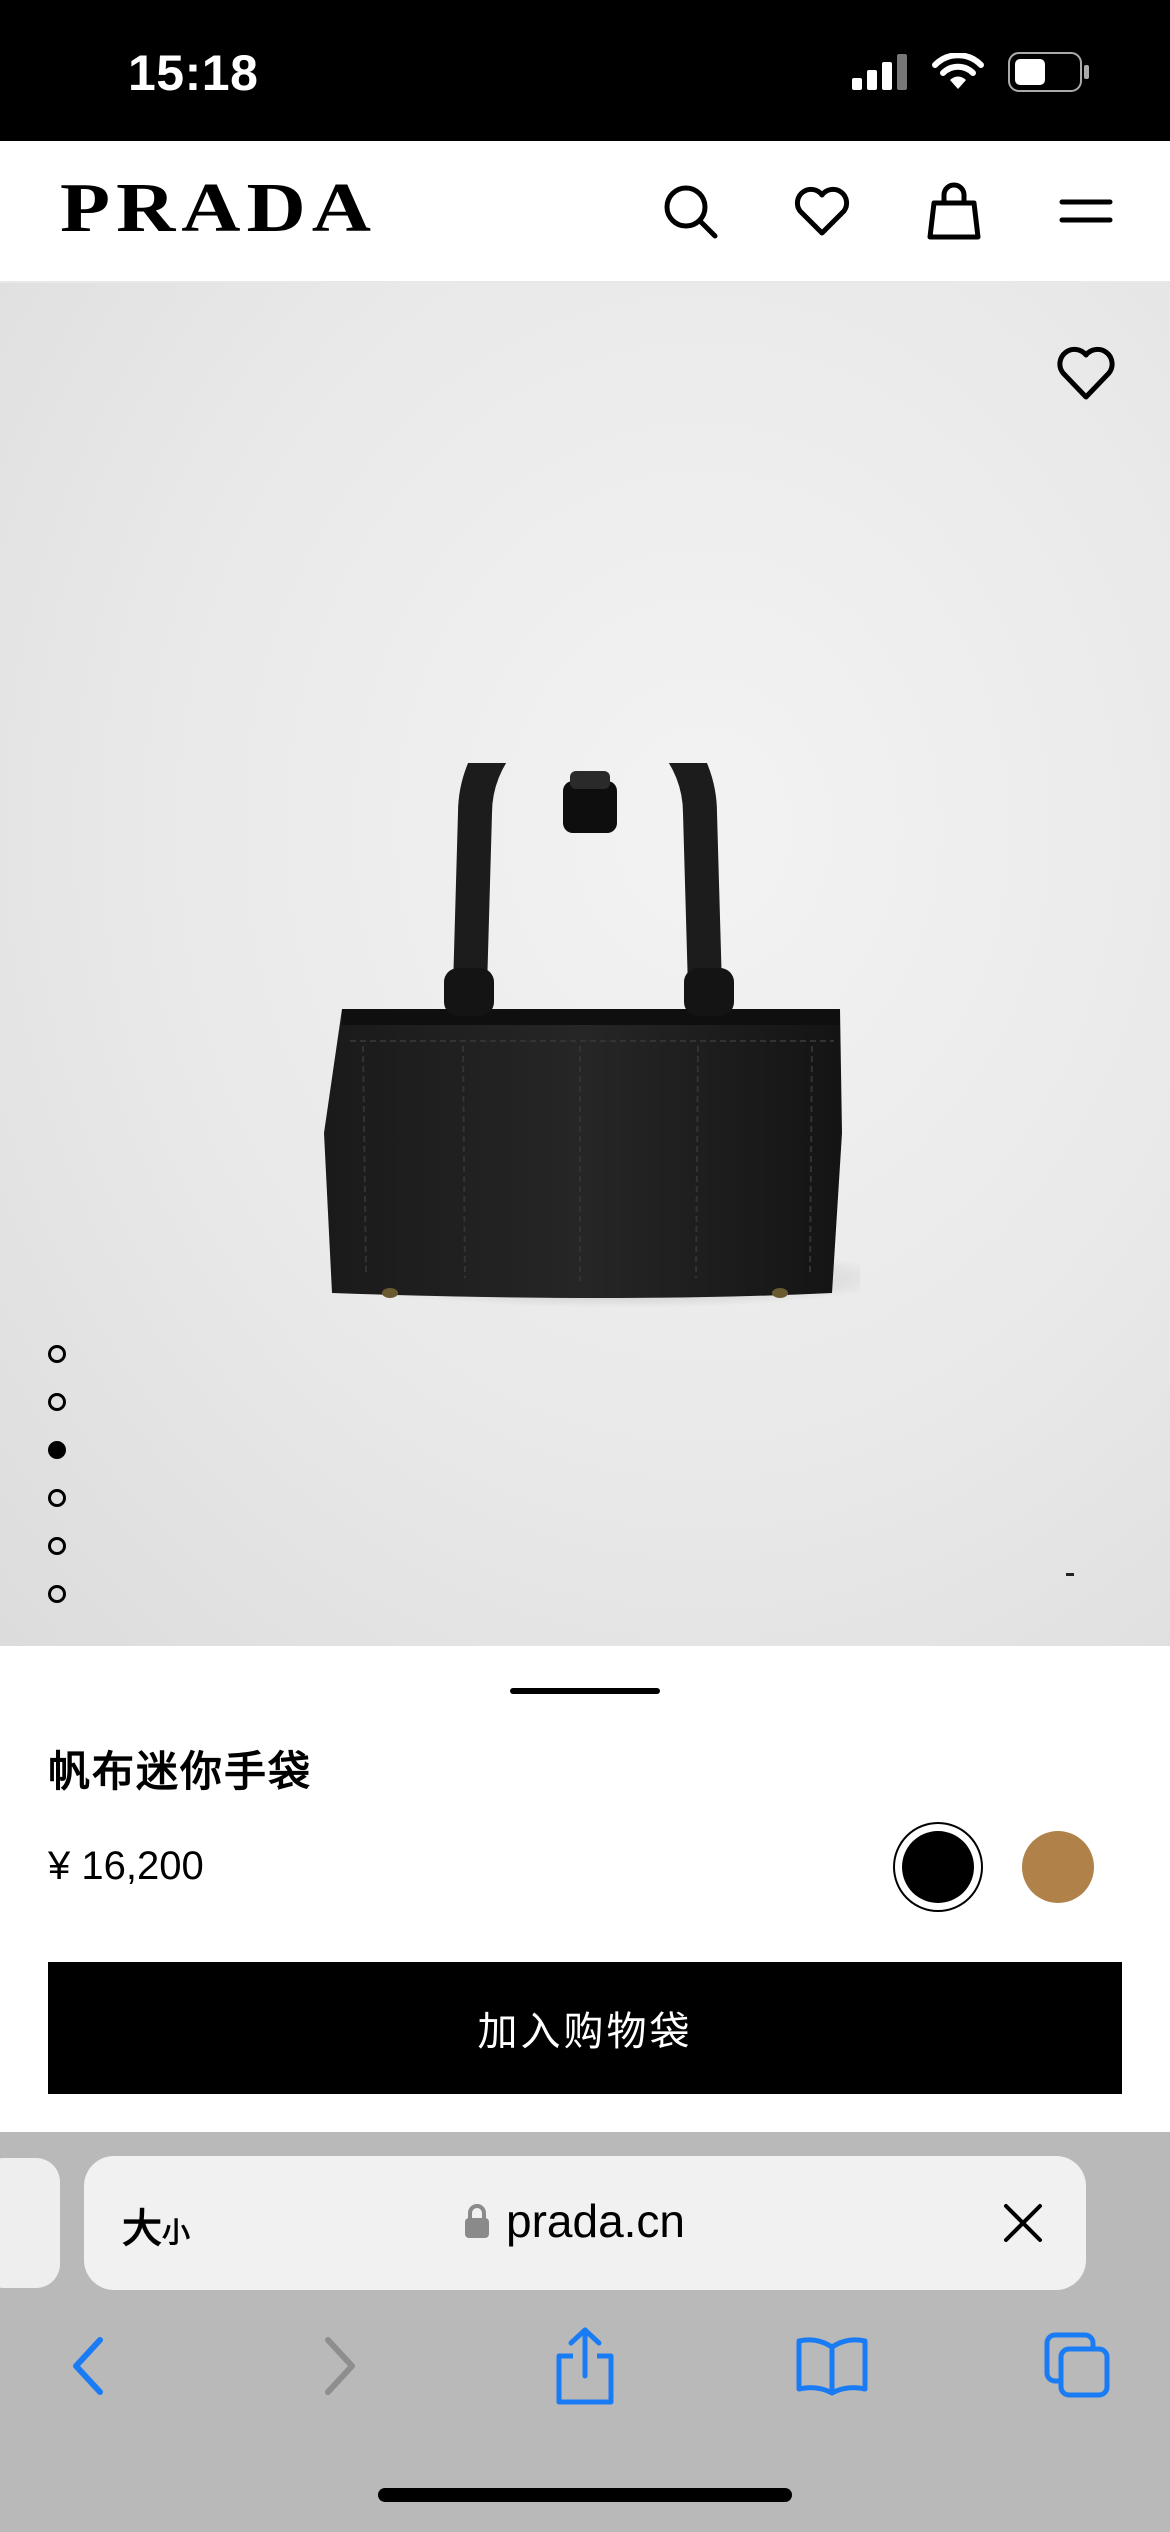 The height and width of the screenshot is (2532, 1170). Describe the element at coordinates (690, 211) in the screenshot. I see `search-icon` at that location.